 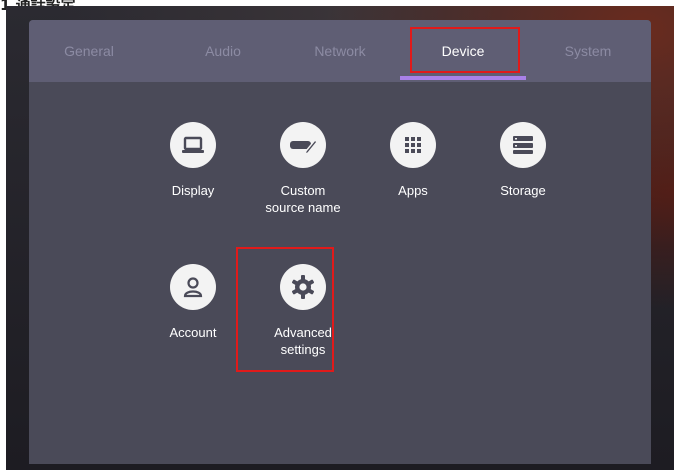 I want to click on account-label: Account, so click(x=193, y=332).